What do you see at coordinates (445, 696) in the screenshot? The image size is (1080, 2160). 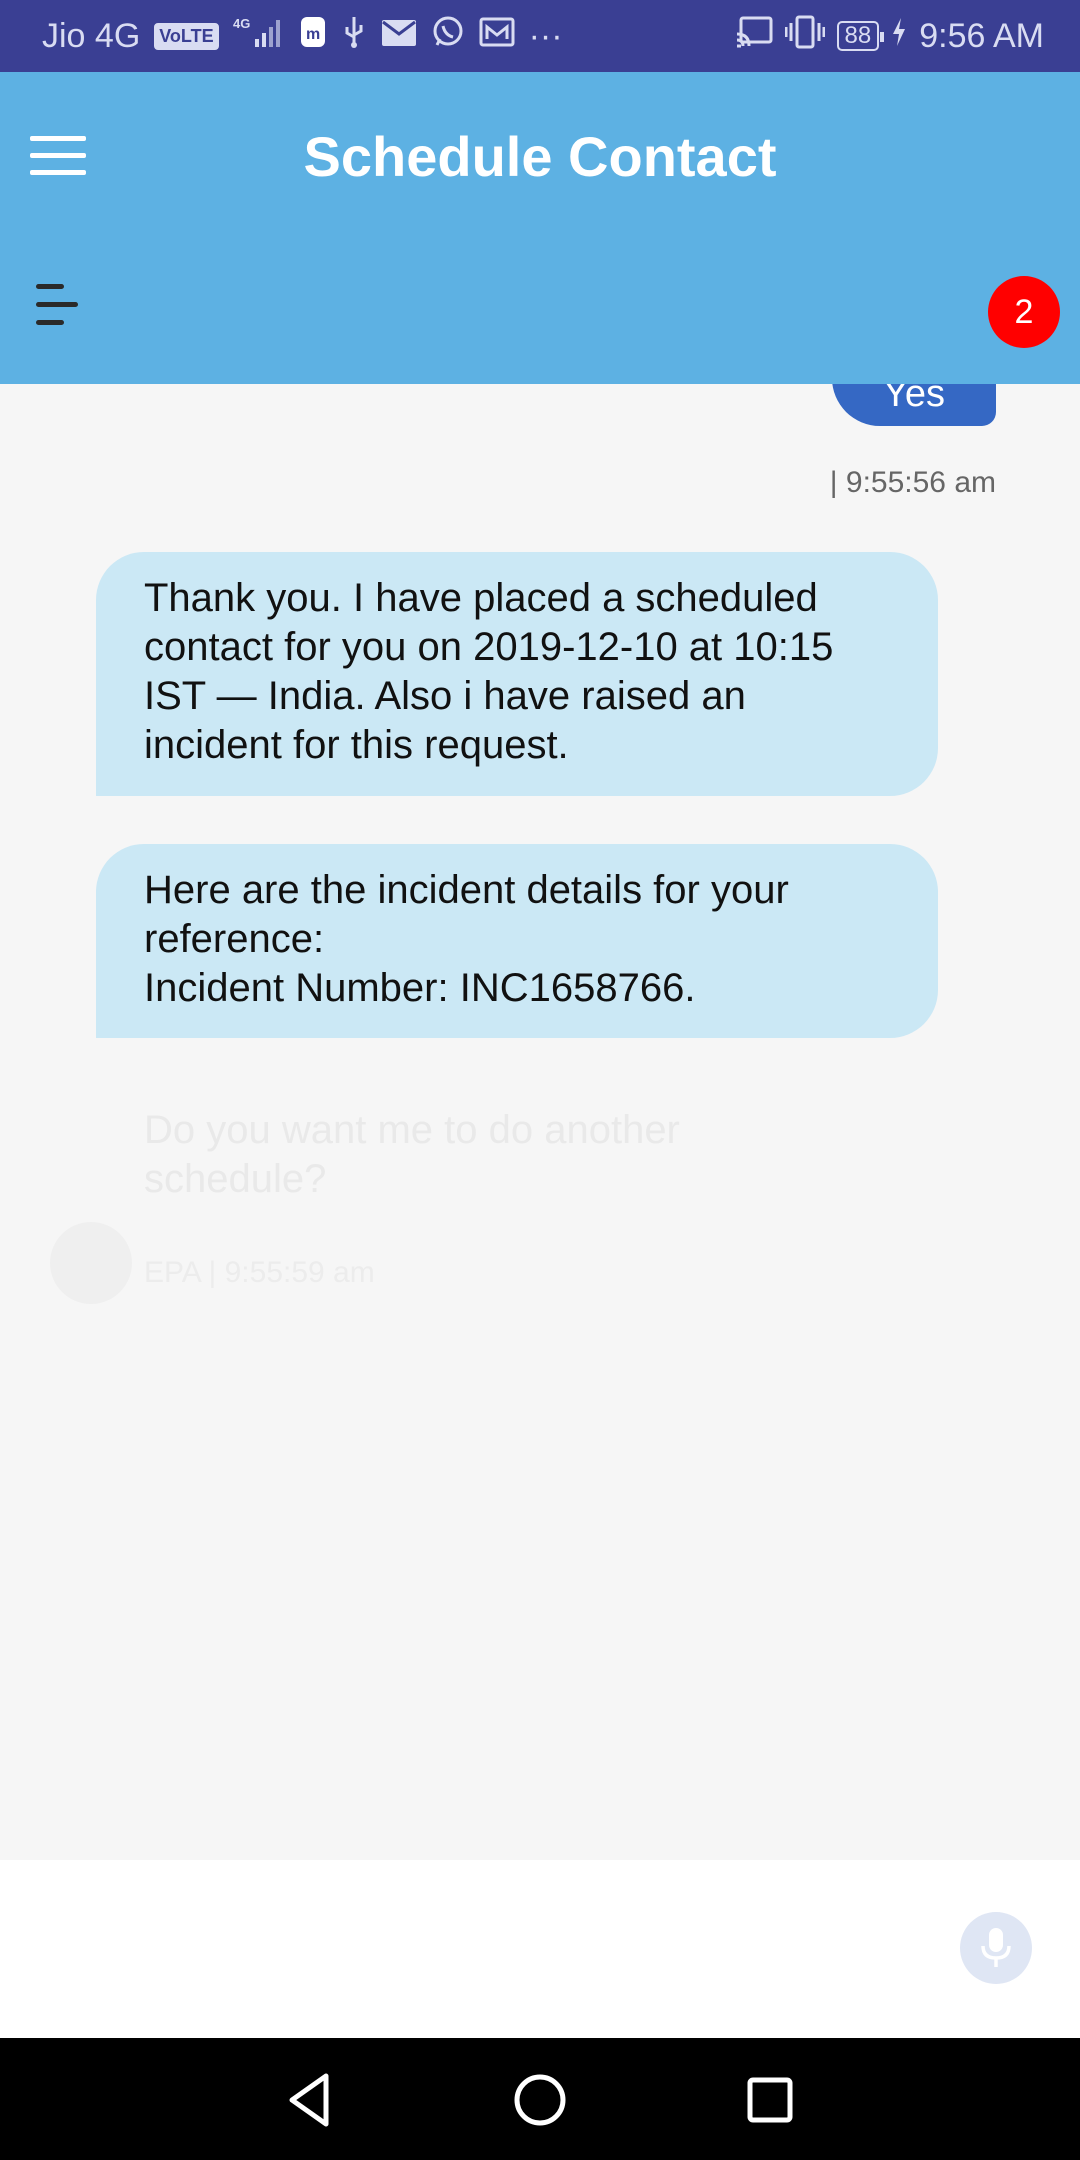 I see `message-line: IST — India. Also i have raised an` at bounding box center [445, 696].